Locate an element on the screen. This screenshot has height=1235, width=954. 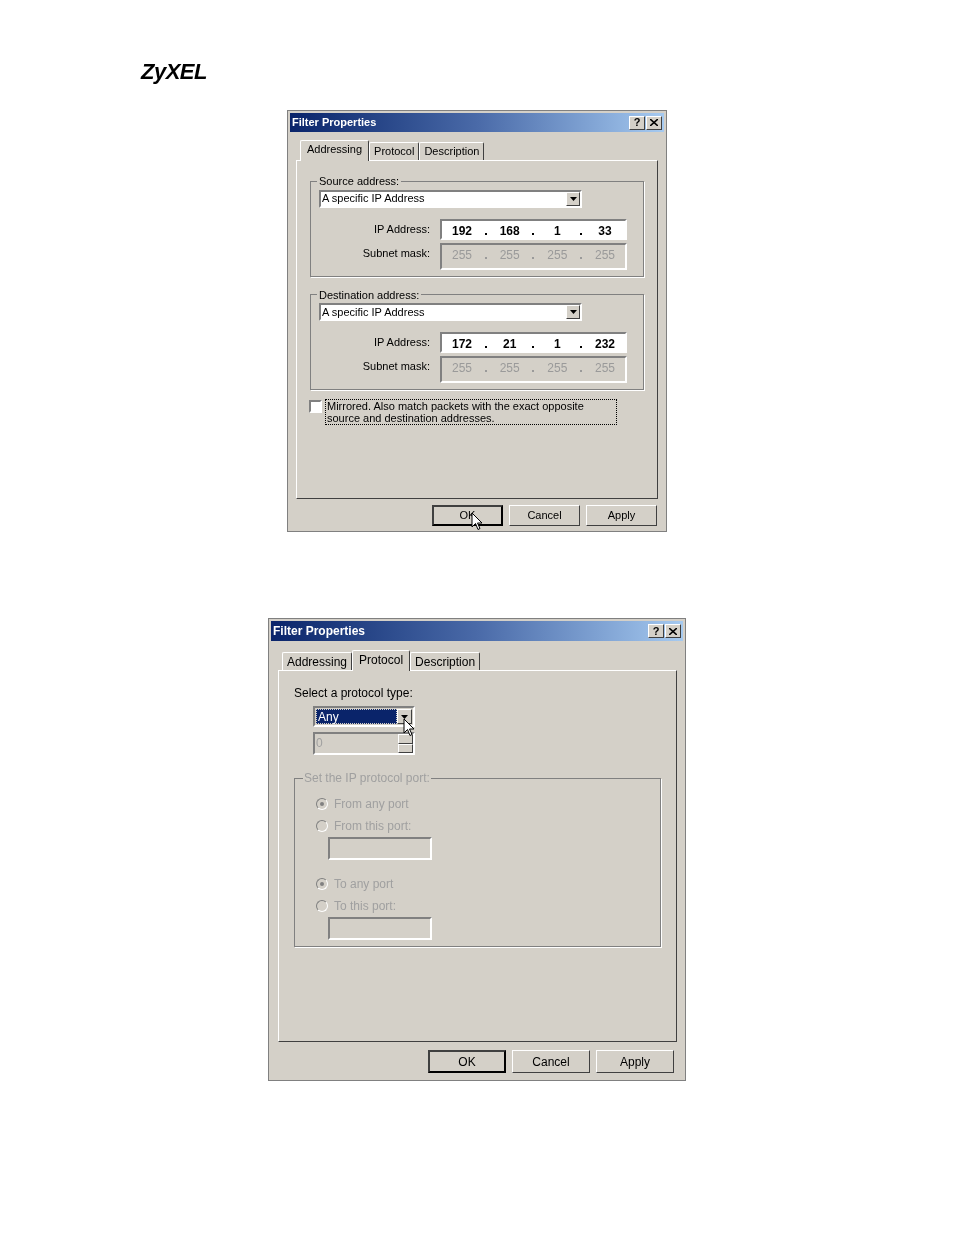
group-label: Destination address: is located at coordinates (369, 295).